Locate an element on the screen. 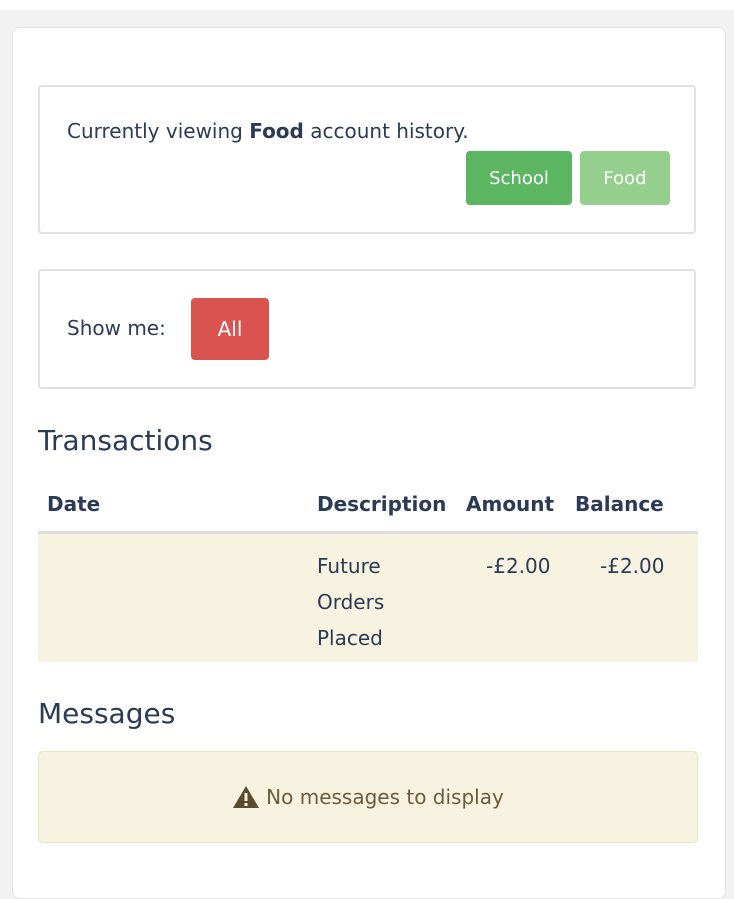 Image resolution: width=734 pixels, height=899 pixels. warning-triangle-icon is located at coordinates (246, 797).